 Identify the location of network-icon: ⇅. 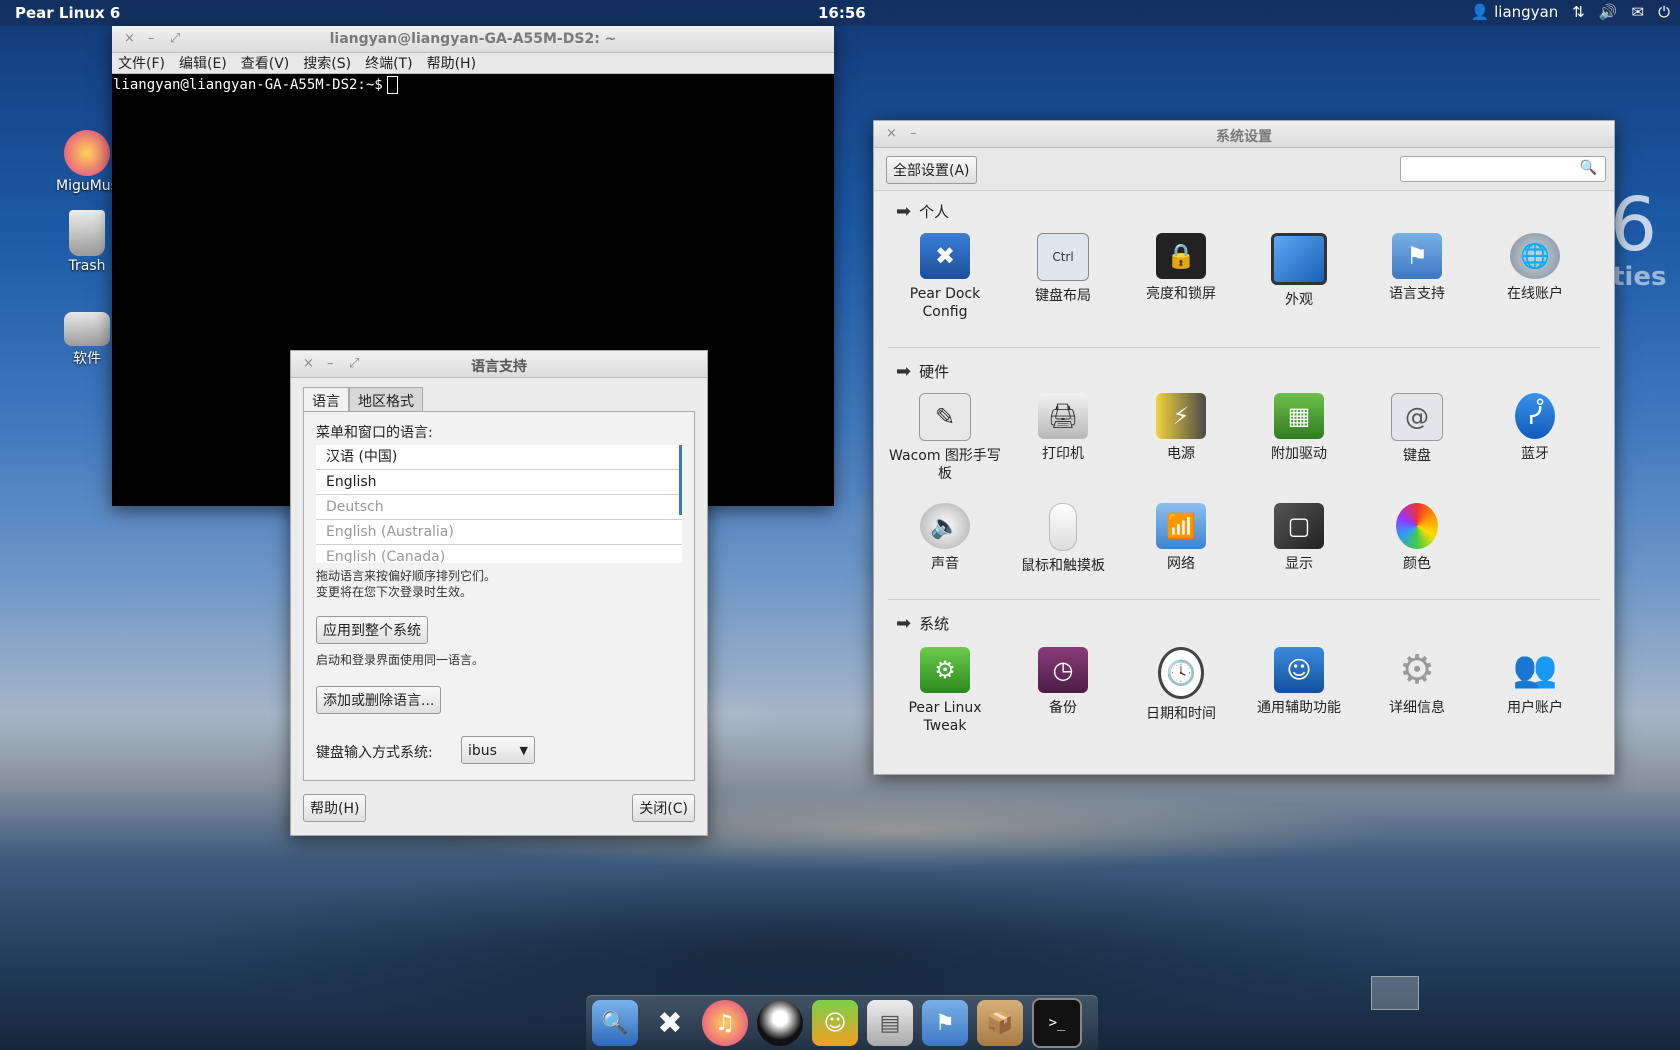
(1578, 12).